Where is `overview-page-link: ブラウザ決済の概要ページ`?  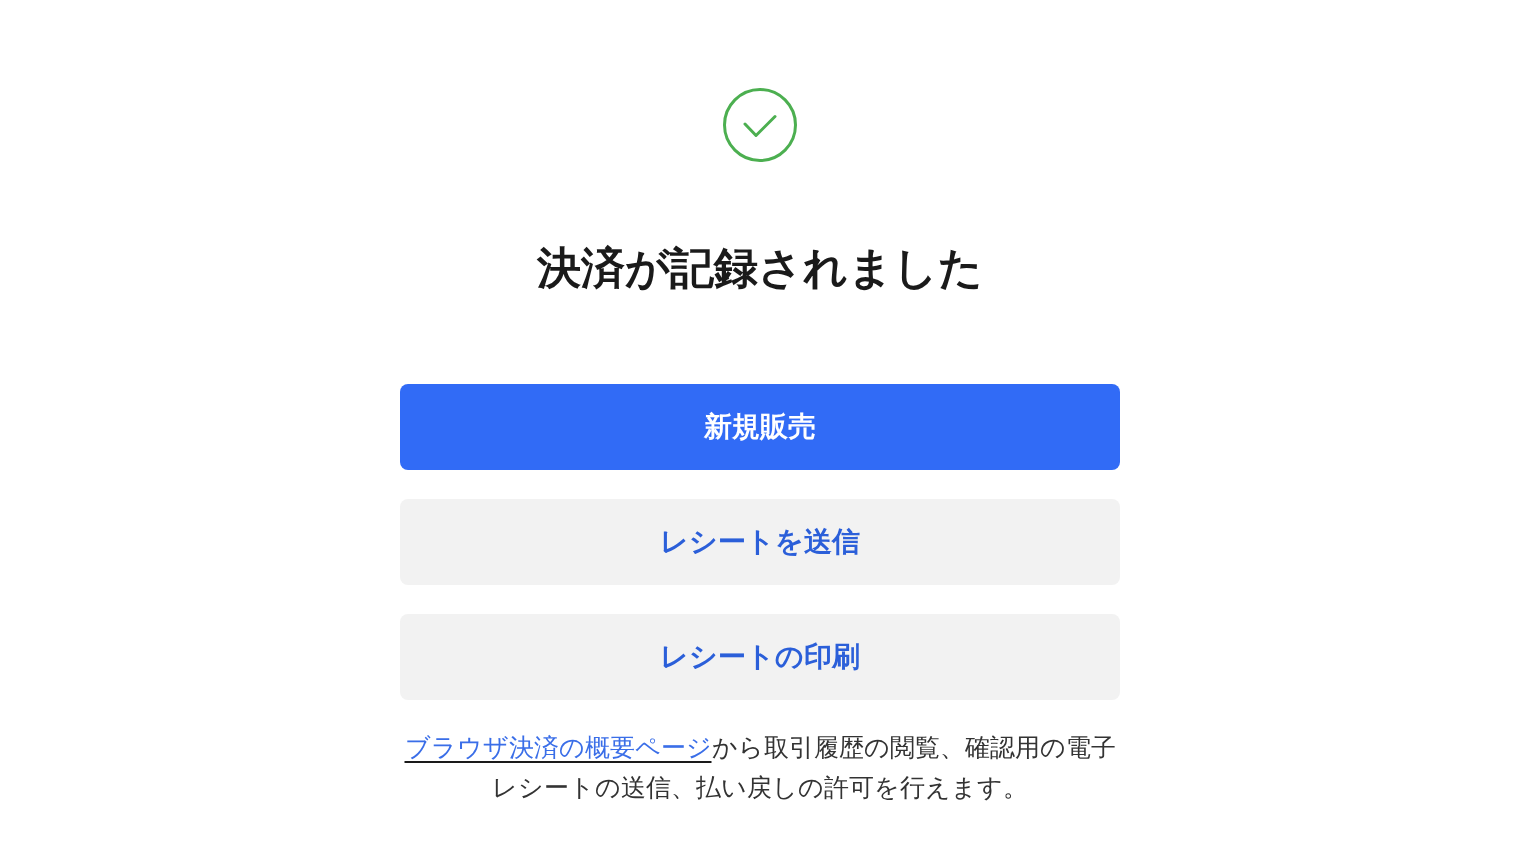
overview-page-link: ブラウザ決済の概要ページ is located at coordinates (558, 747).